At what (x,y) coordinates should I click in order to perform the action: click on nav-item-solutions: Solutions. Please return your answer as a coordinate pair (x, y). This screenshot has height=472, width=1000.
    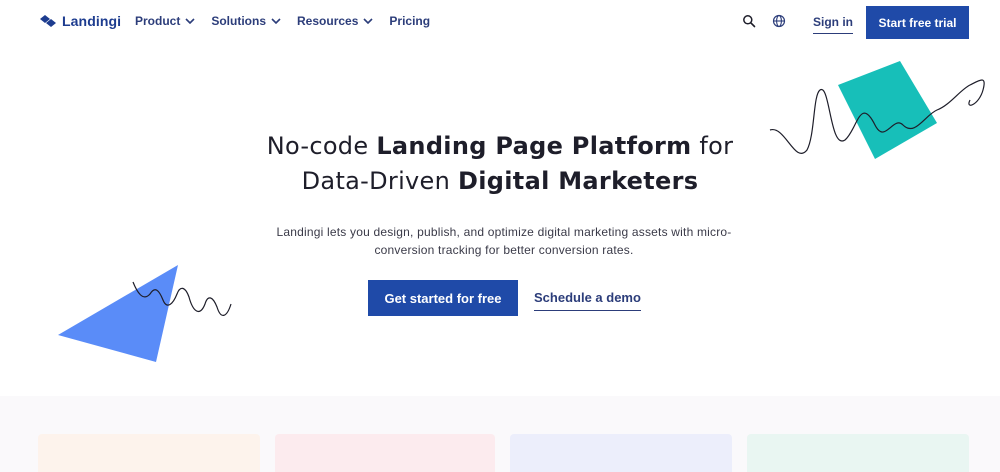
    Looking at the image, I should click on (246, 21).